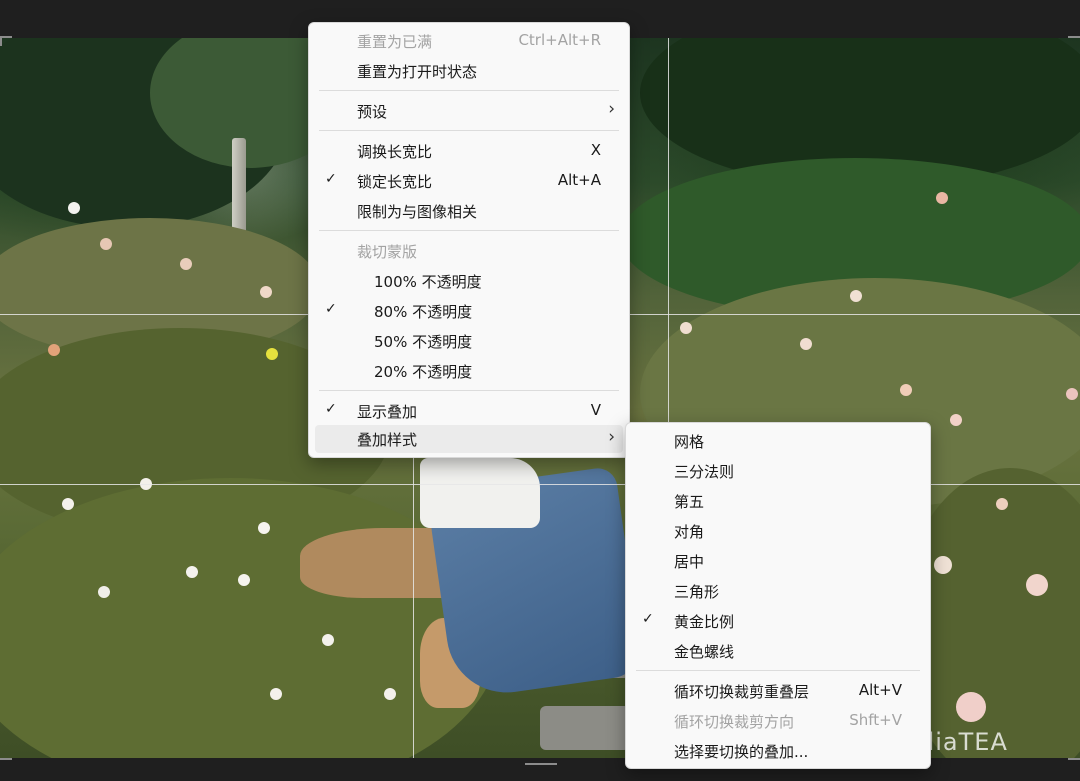  I want to click on menu-item-shortcut: X, so click(595, 150).